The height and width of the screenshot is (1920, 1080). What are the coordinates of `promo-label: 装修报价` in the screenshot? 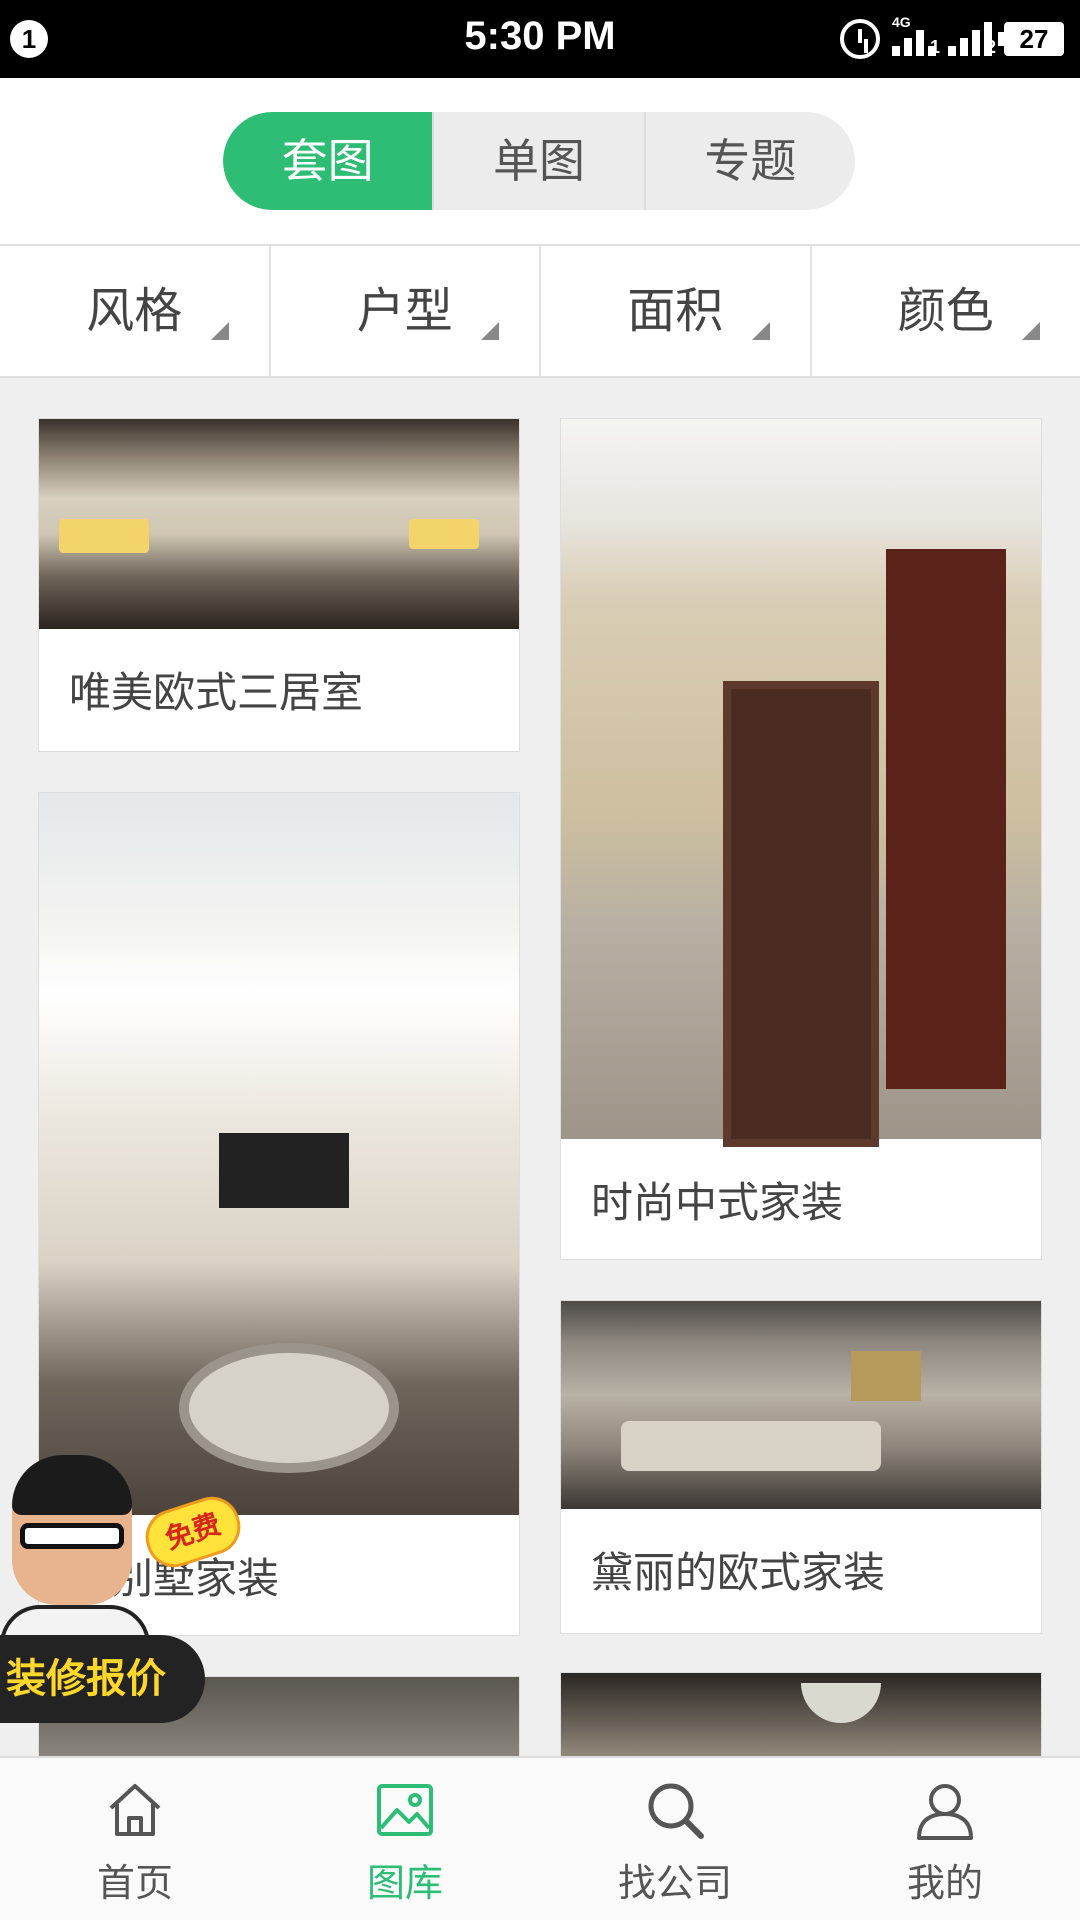 It's located at (102, 1679).